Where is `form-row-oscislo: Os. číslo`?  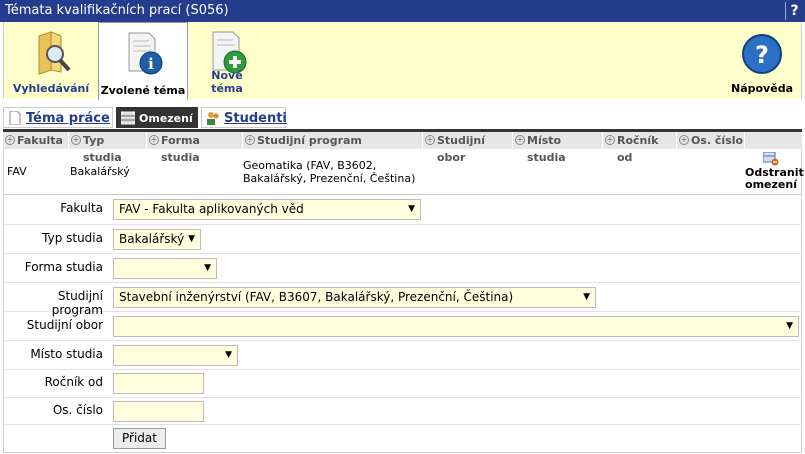
form-row-oscislo: Os. číslo is located at coordinates (402, 411).